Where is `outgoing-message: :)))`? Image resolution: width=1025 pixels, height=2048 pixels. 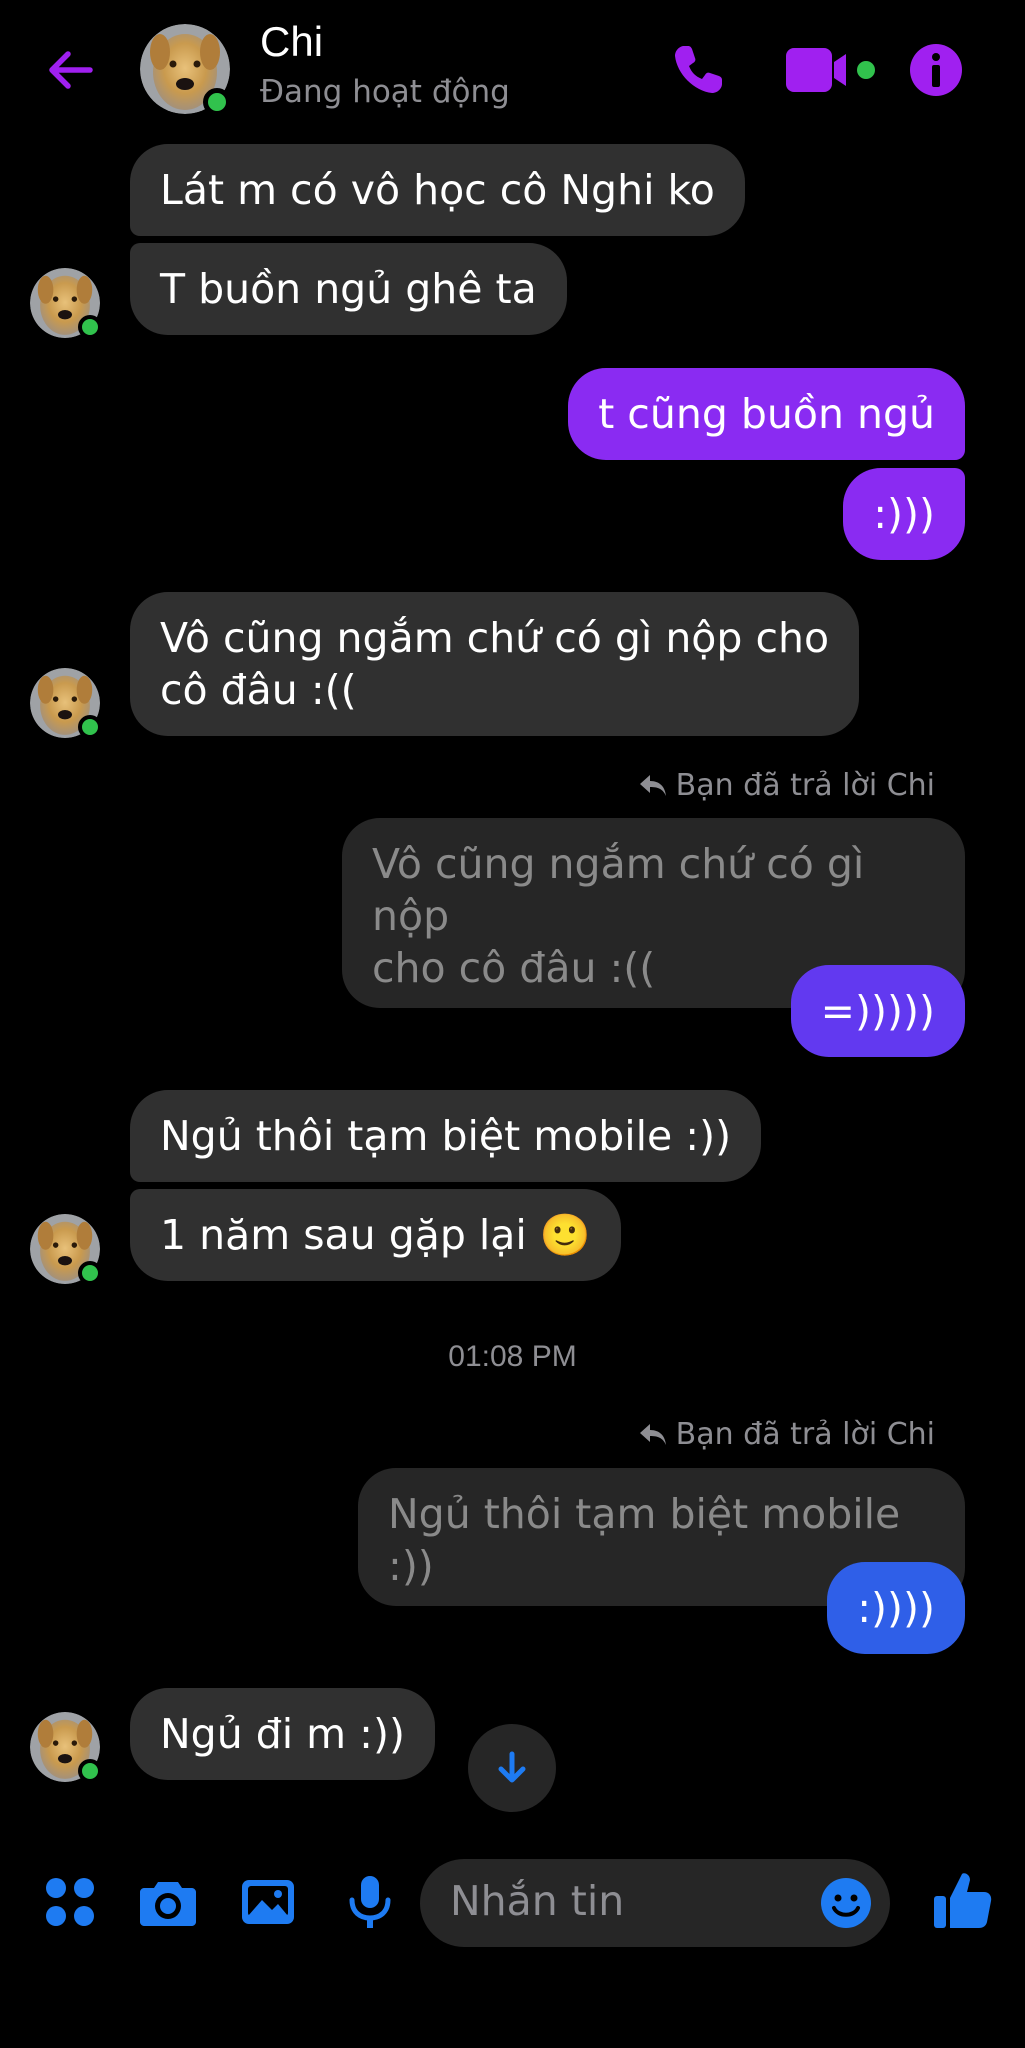
outgoing-message: :))) is located at coordinates (904, 514).